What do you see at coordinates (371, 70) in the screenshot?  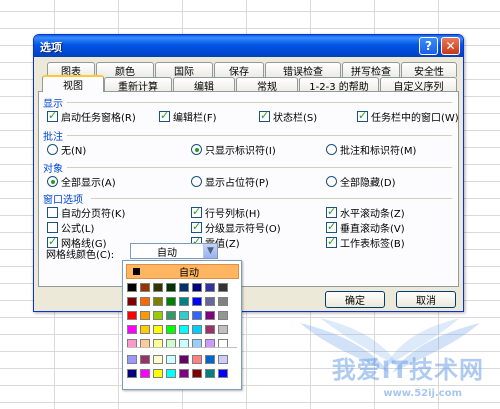 I see `tab-spelling: 拼写检查` at bounding box center [371, 70].